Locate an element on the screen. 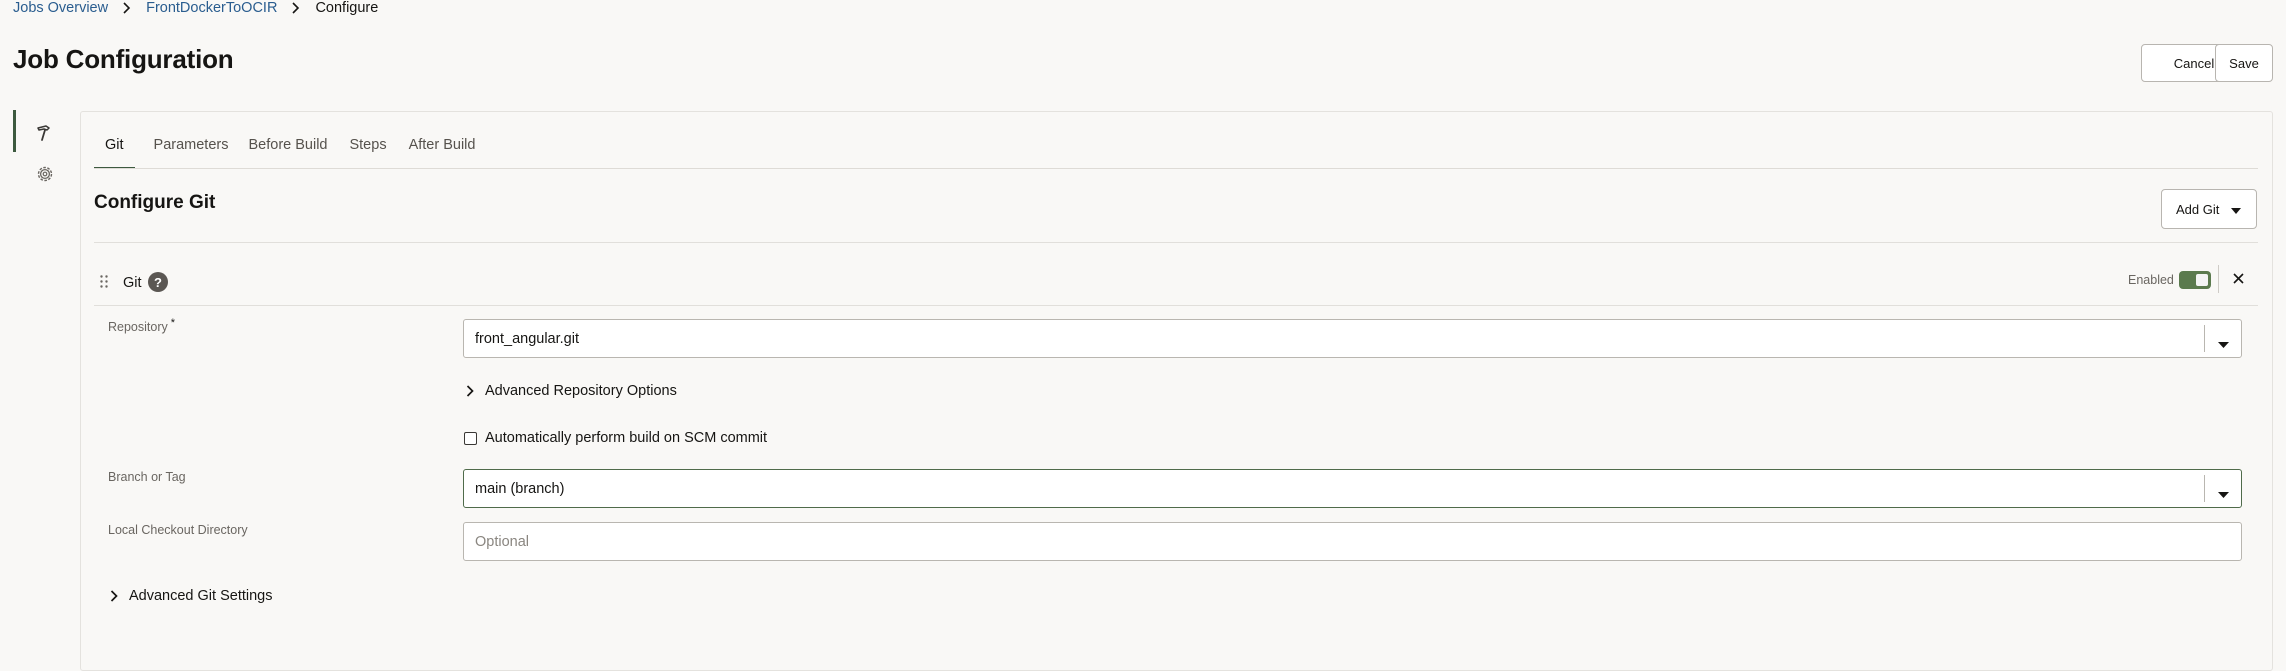 Image resolution: width=2286 pixels, height=671 pixels. page-title: Job Configuration is located at coordinates (123, 59).